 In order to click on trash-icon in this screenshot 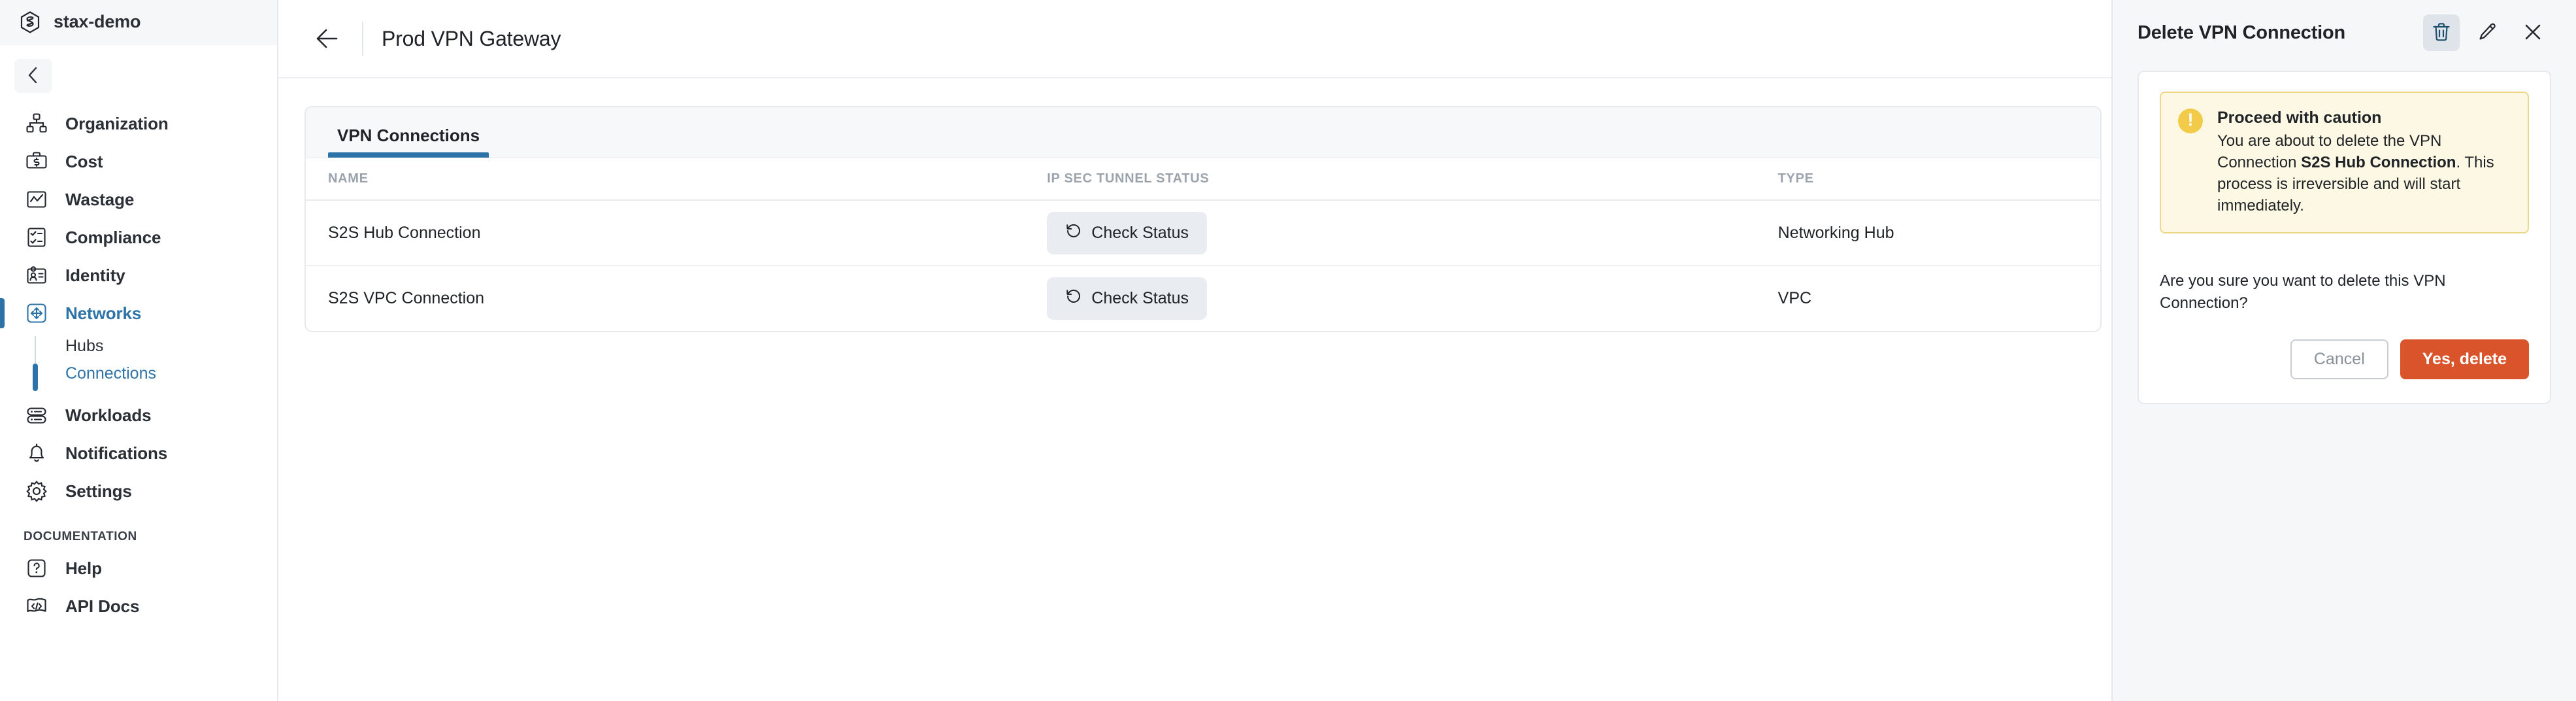, I will do `click(2441, 33)`.